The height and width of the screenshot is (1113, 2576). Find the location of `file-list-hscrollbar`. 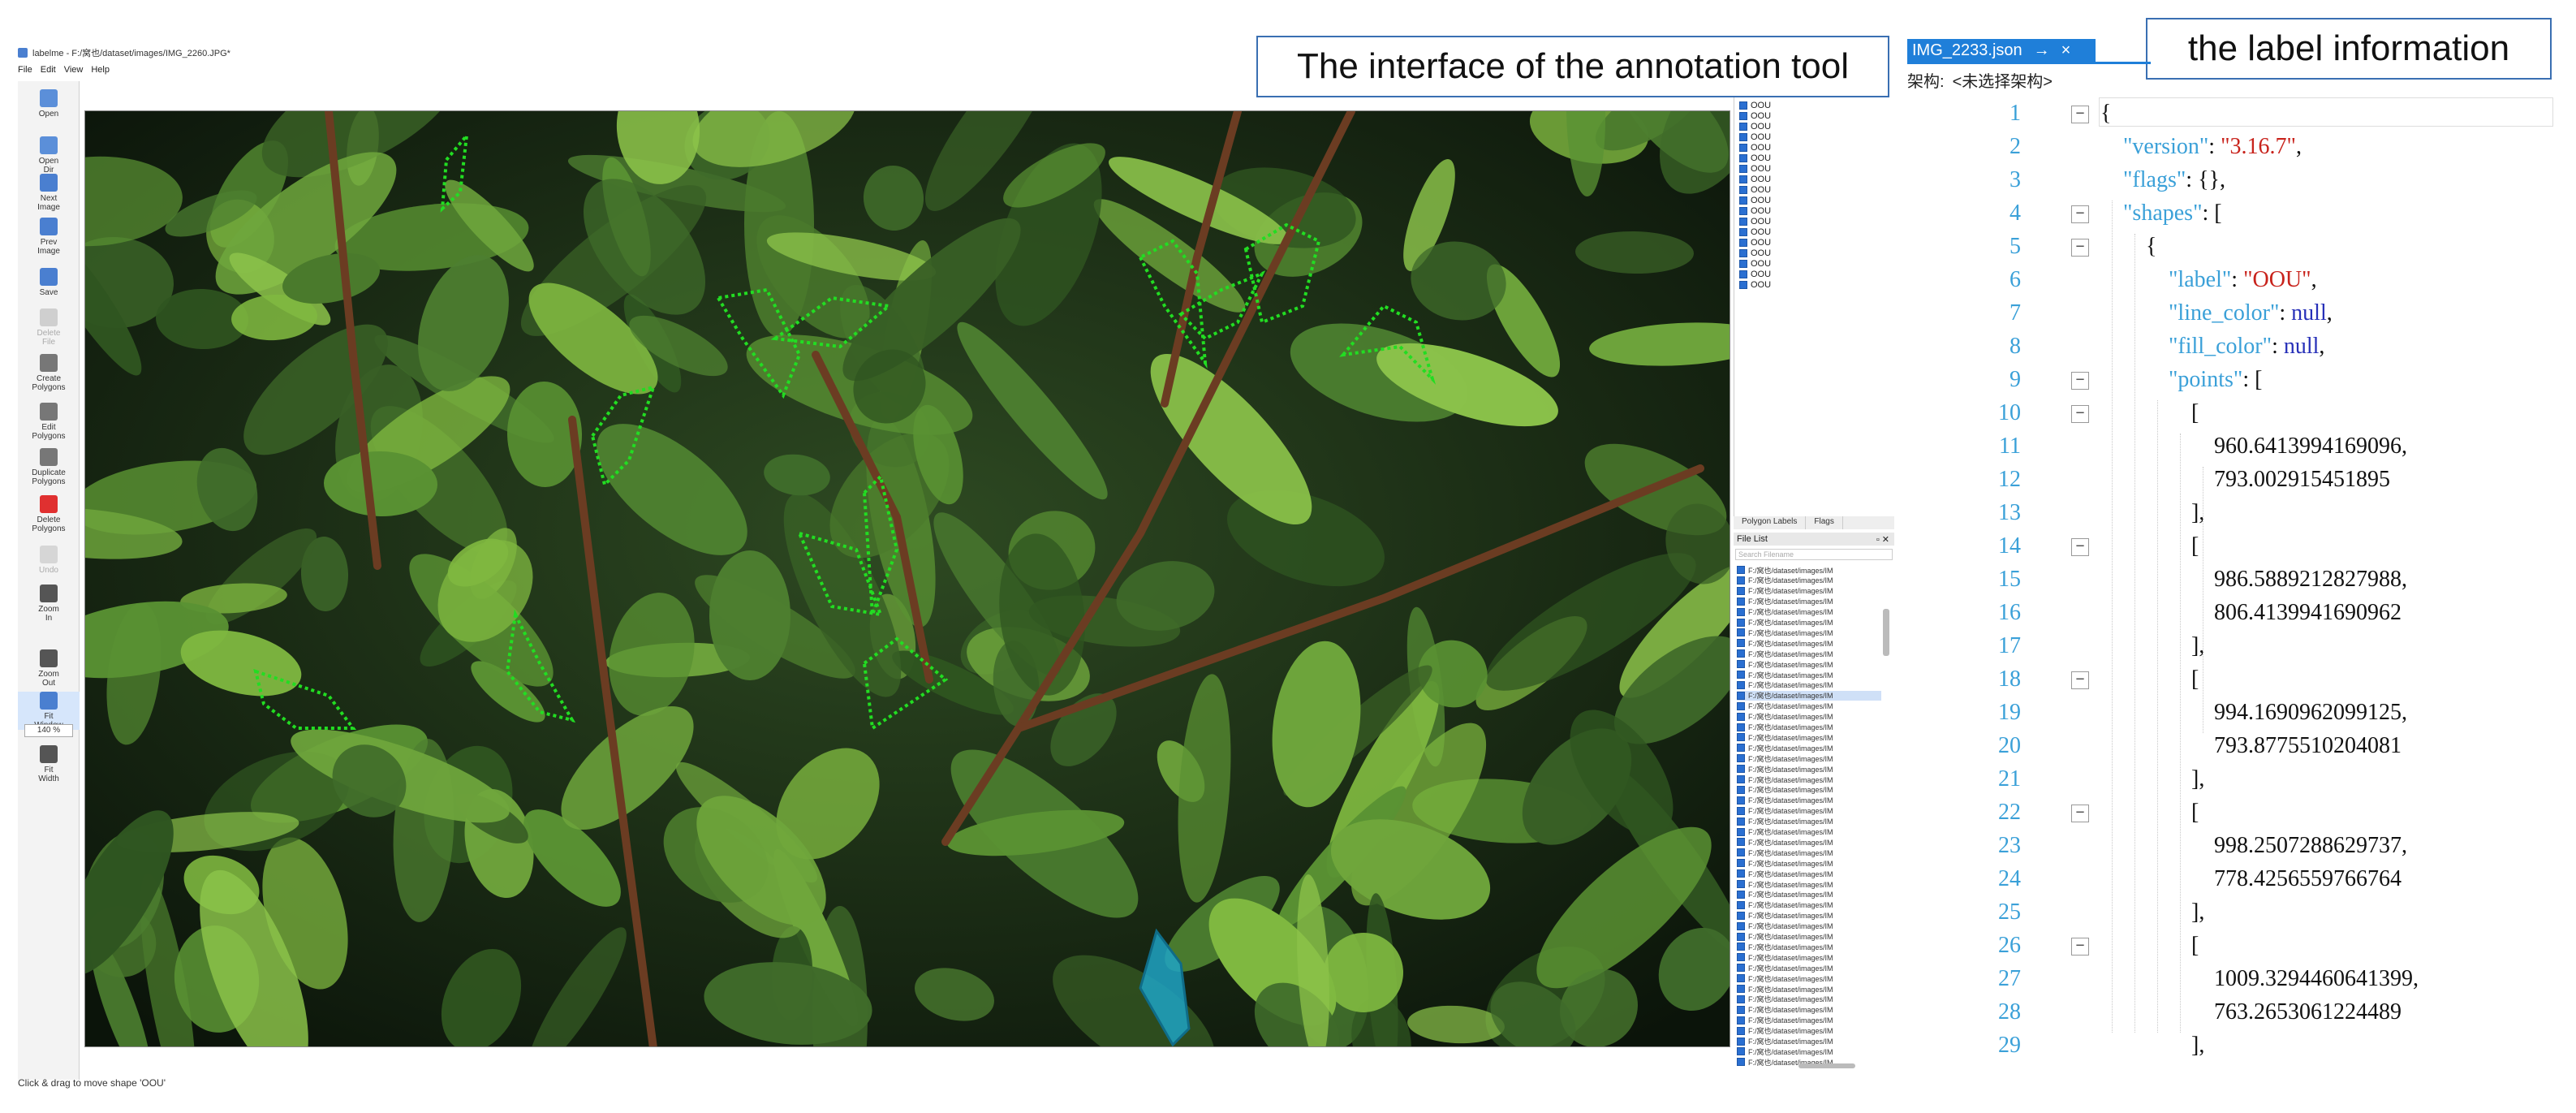

file-list-hscrollbar is located at coordinates (1827, 1065).